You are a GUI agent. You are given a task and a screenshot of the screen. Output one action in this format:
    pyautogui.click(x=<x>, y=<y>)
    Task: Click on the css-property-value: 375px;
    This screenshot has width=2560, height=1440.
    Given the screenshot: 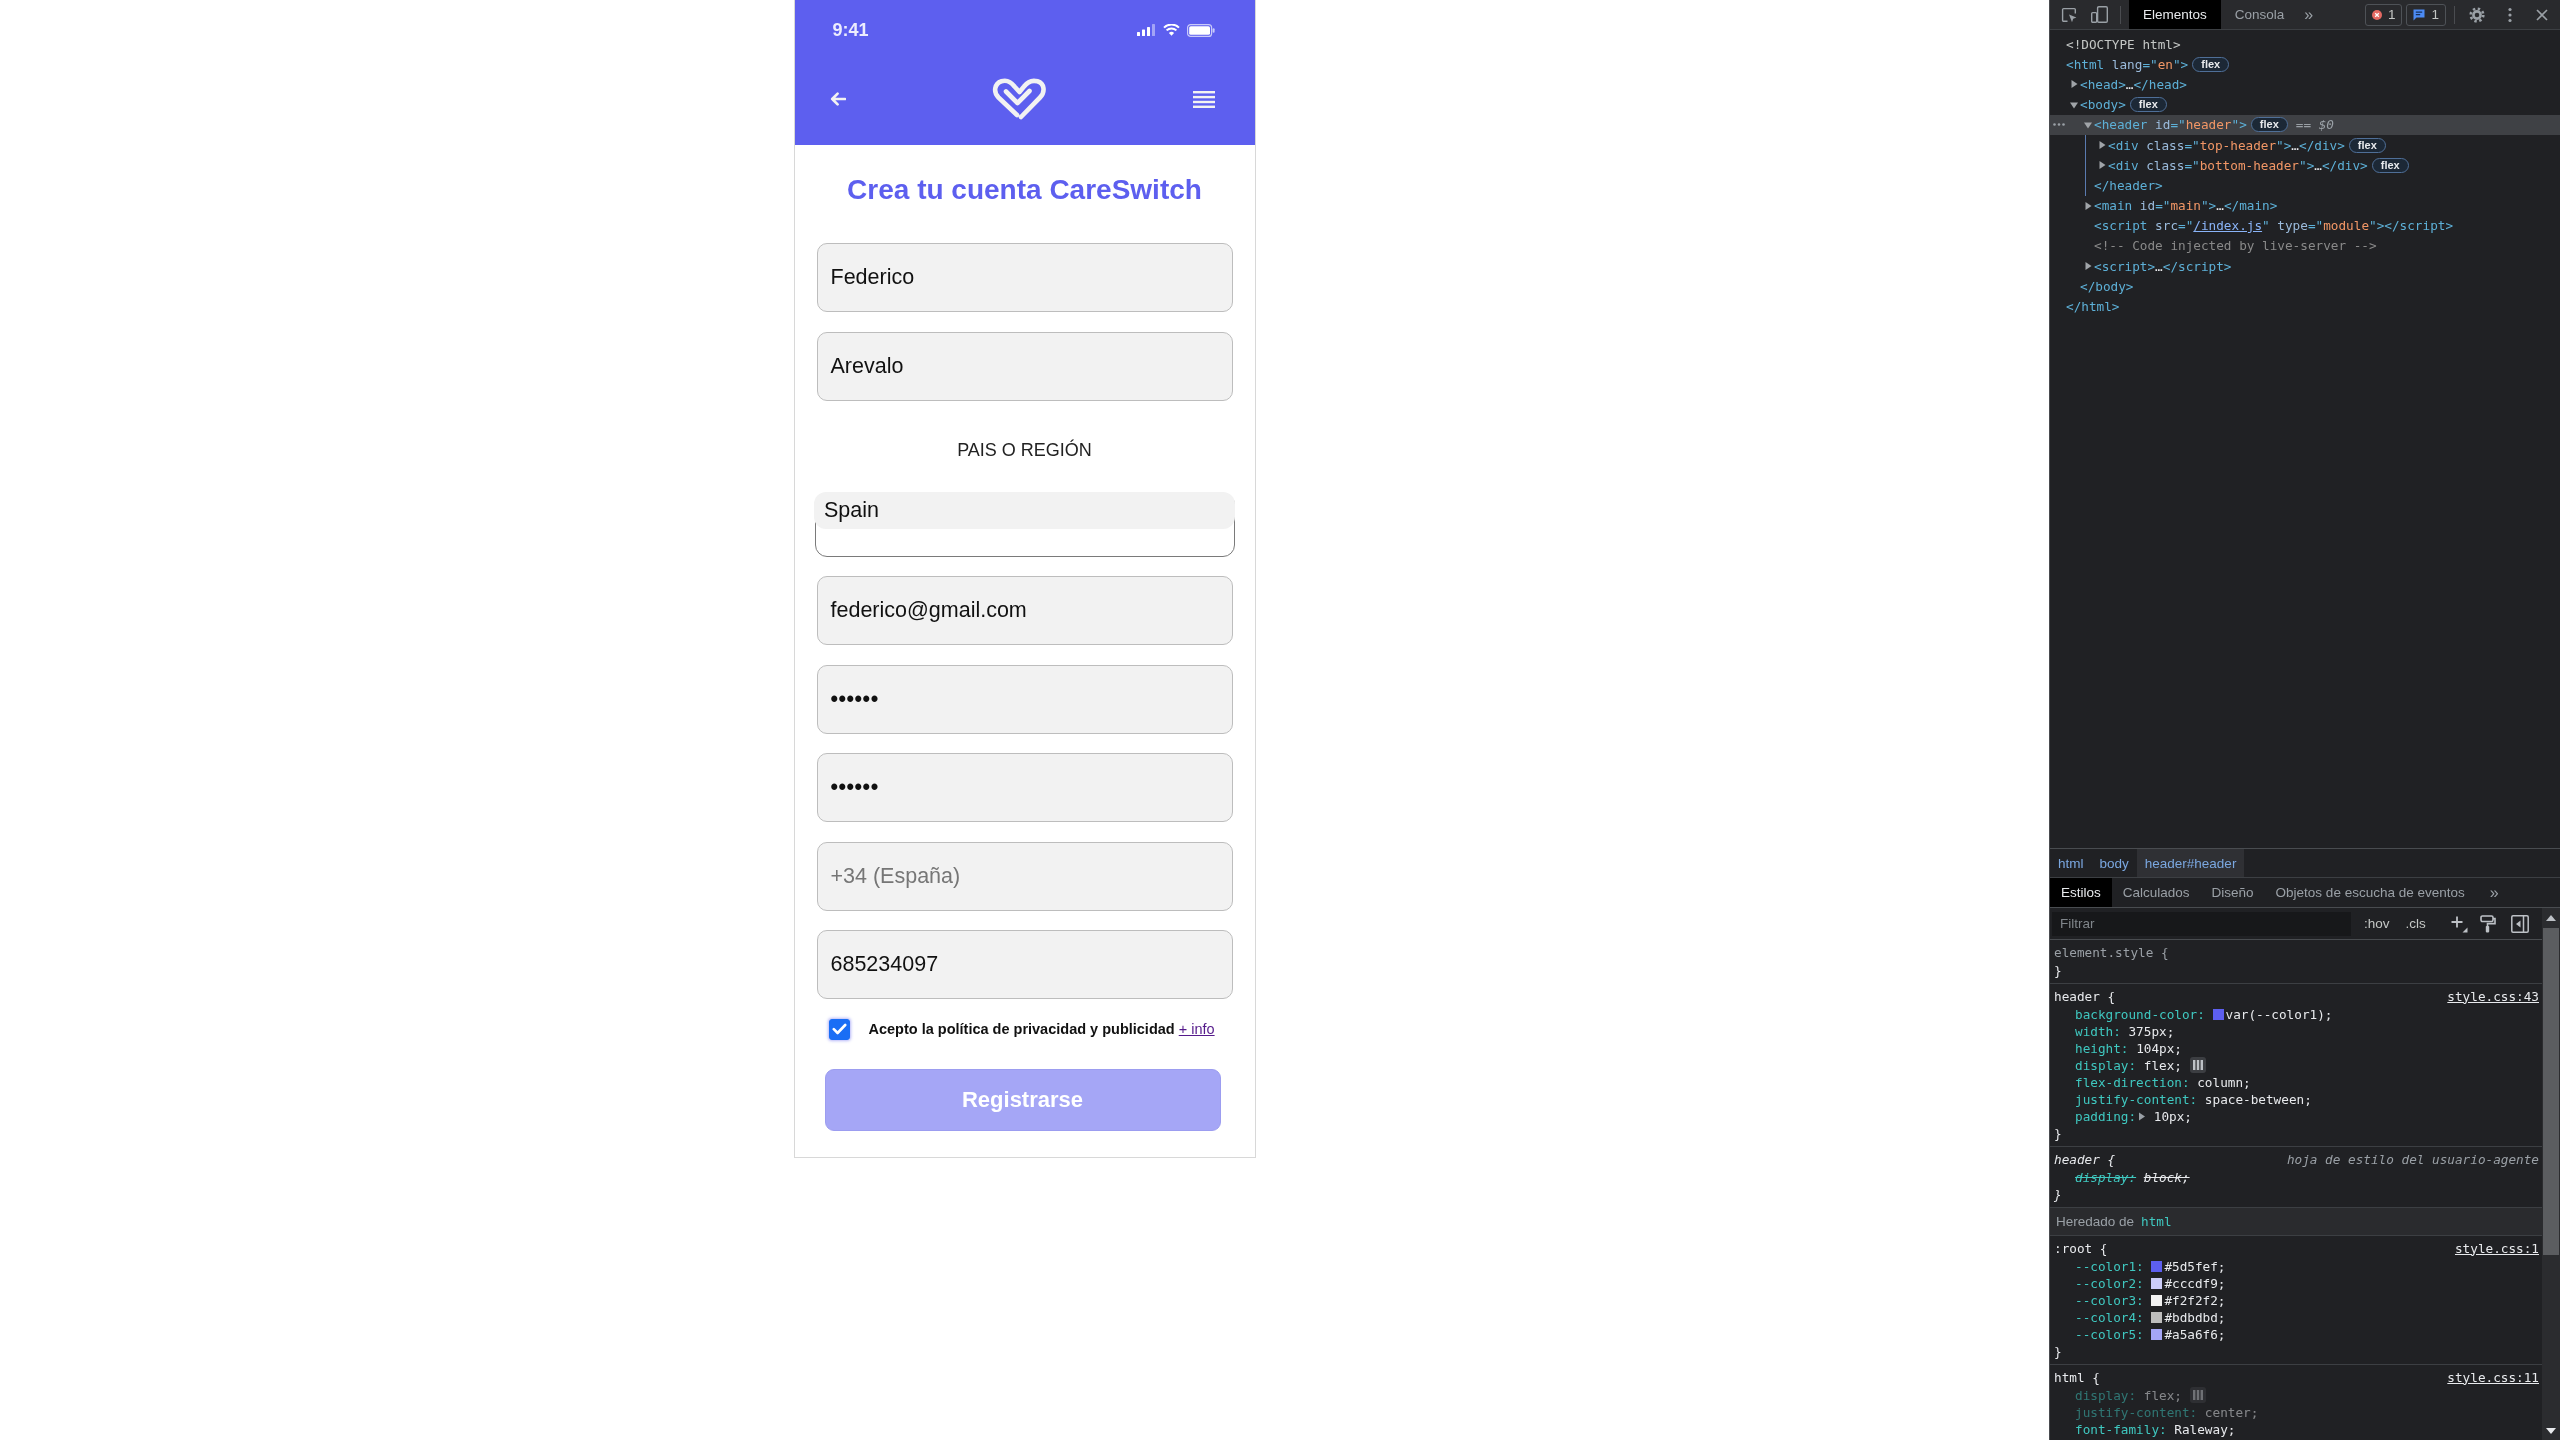 What is the action you would take?
    pyautogui.click(x=2151, y=1031)
    